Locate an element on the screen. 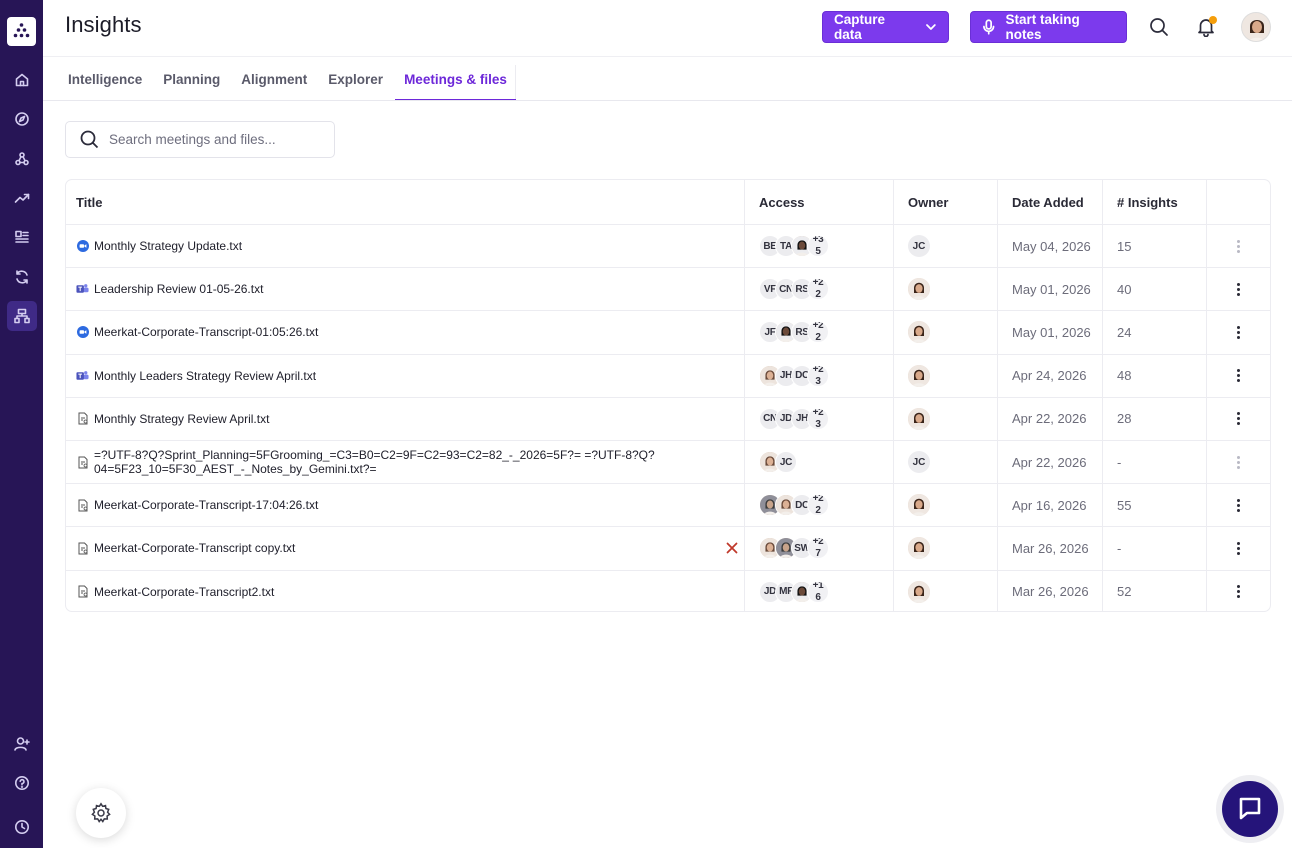 The width and height of the screenshot is (1292, 848). person-photo-icon is located at coordinates (919, 591).